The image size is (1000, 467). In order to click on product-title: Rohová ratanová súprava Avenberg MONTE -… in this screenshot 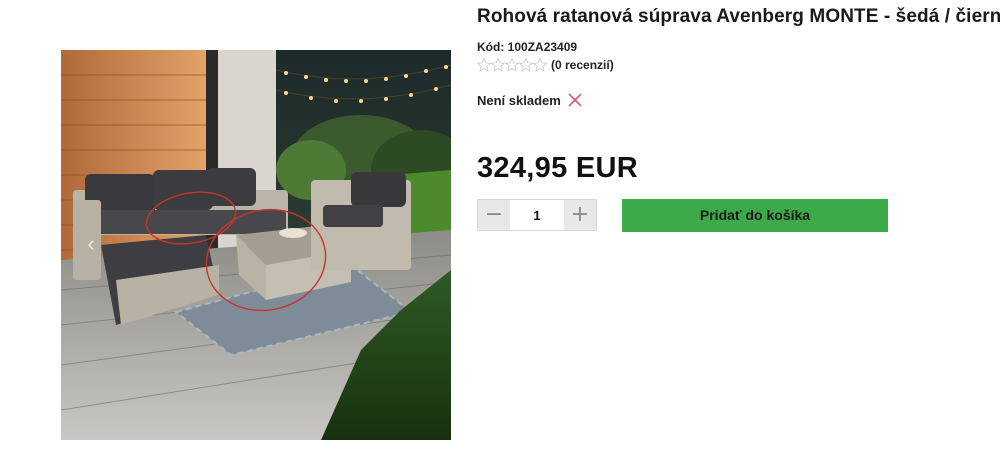, I will do `click(738, 16)`.